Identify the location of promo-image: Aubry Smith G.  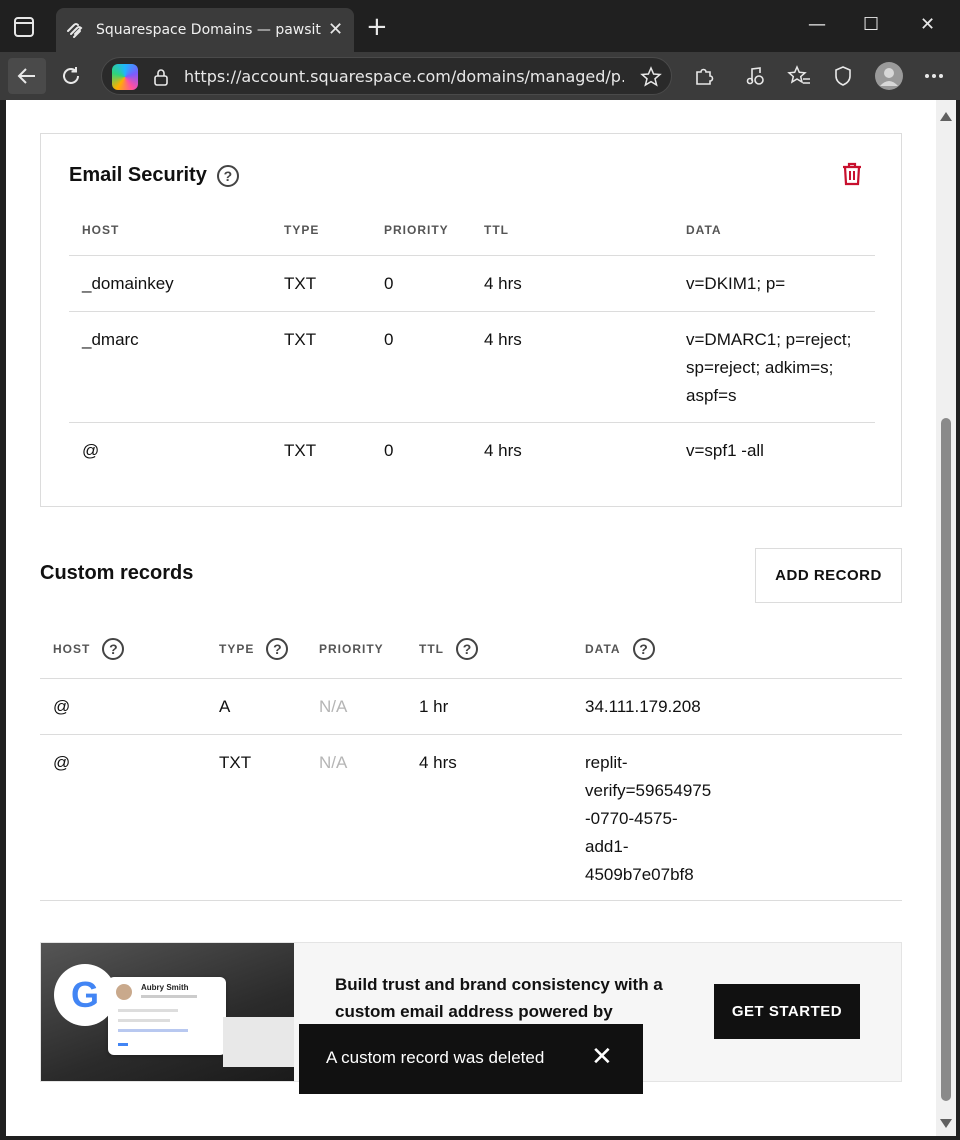
(167, 1012).